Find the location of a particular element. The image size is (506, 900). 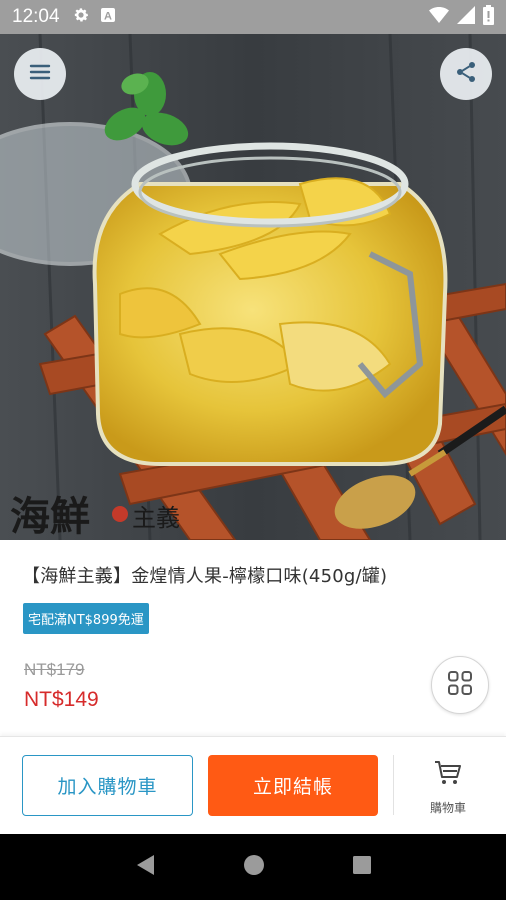

signal-icon is located at coordinates (466, 17).